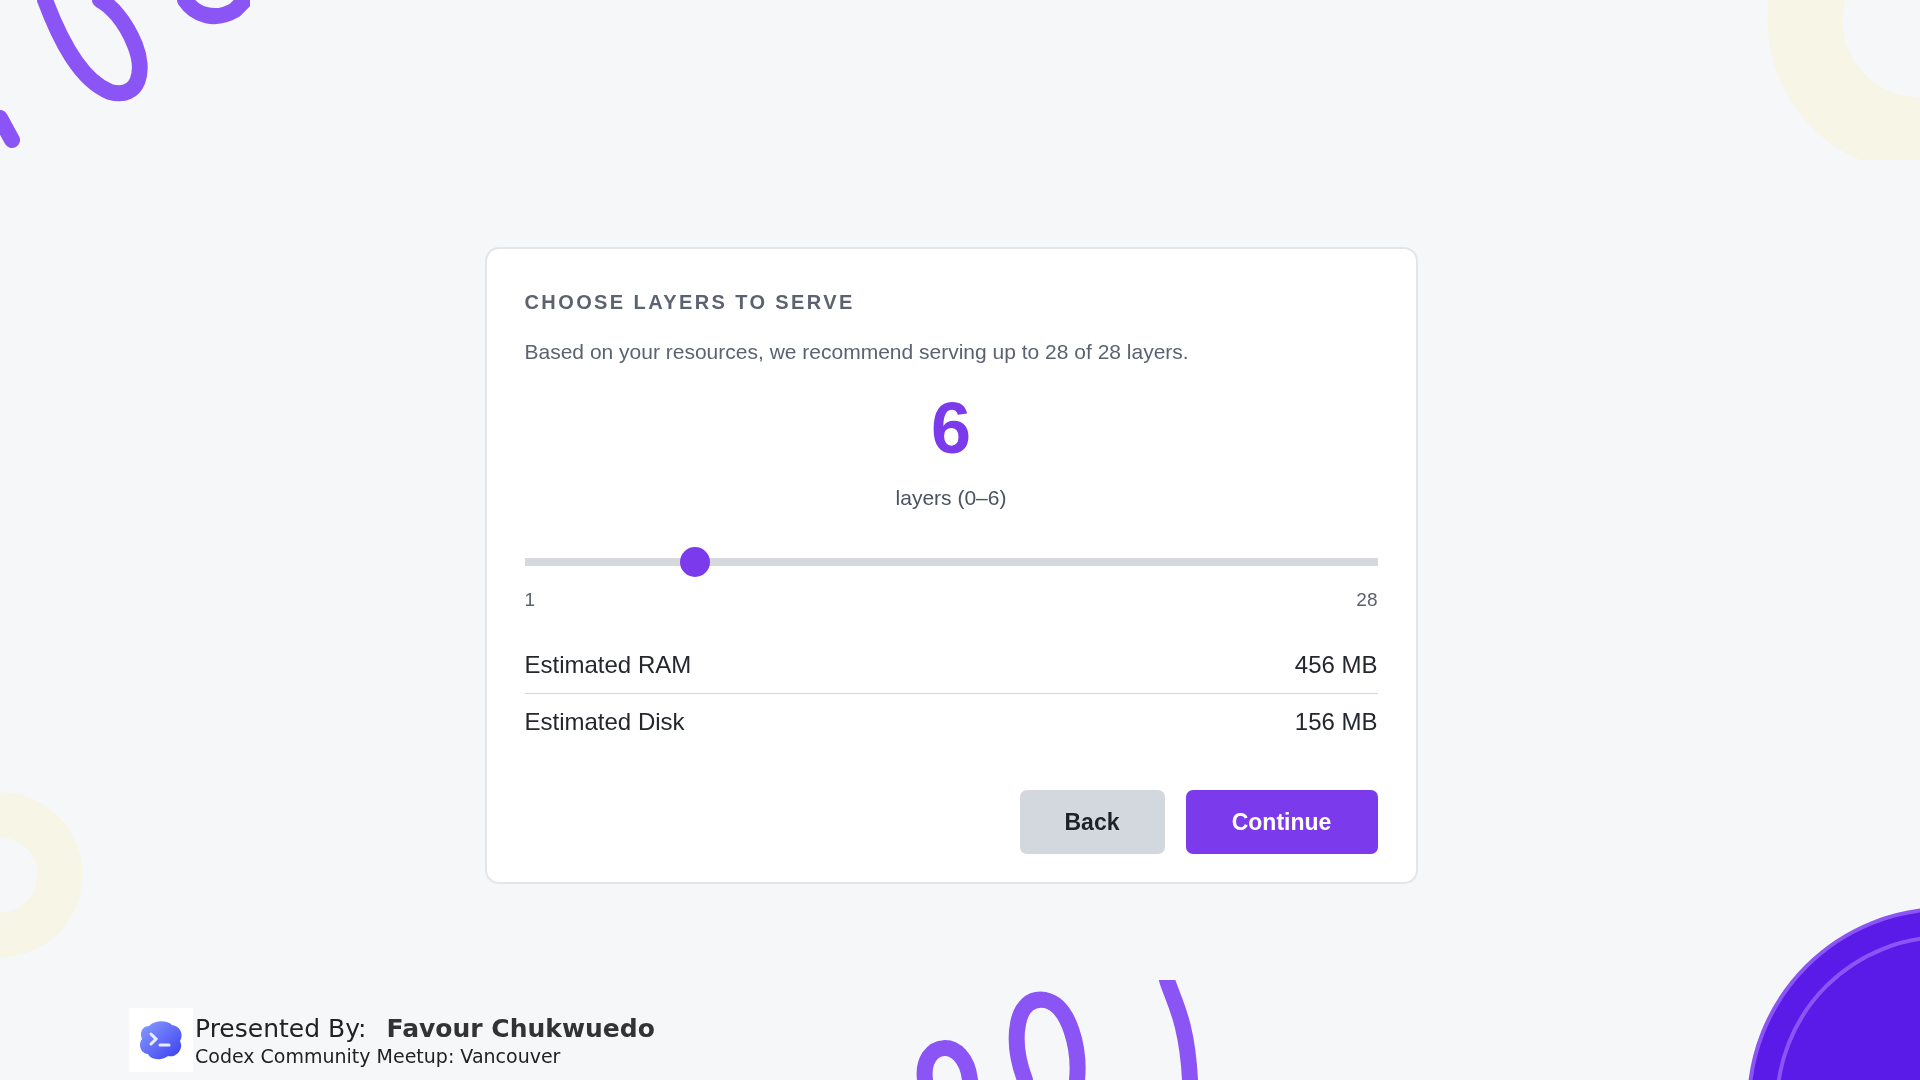  Describe the element at coordinates (1336, 722) in the screenshot. I see `estimate-value: 156 MB` at that location.